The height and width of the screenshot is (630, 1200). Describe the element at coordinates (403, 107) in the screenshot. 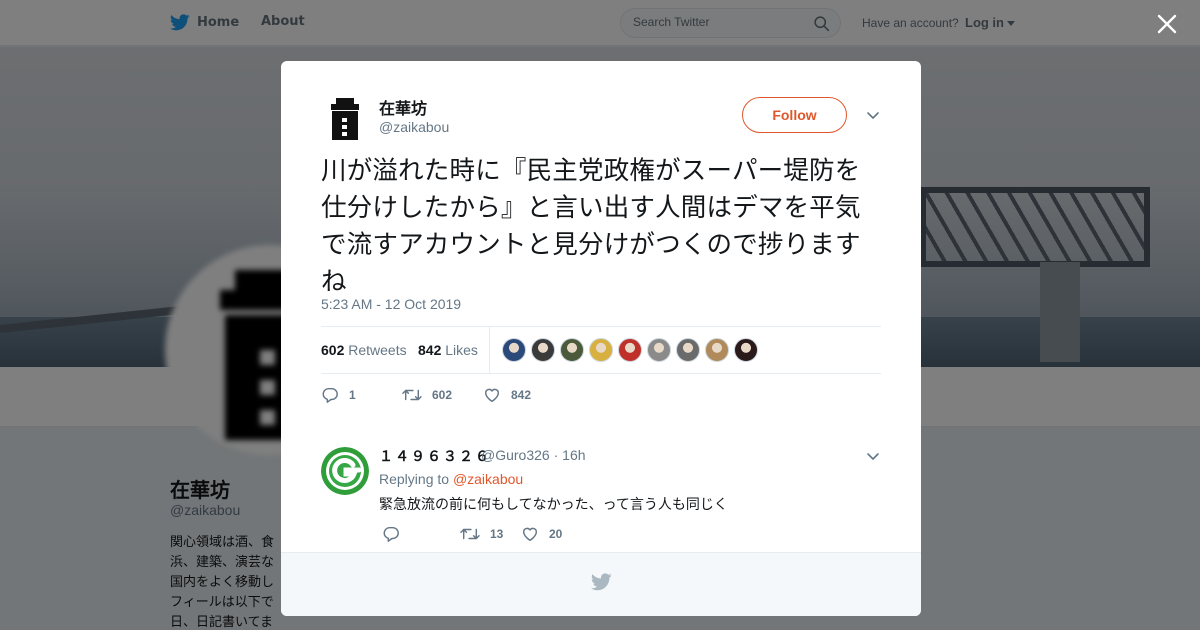

I see `author-name: 在華坊` at that location.